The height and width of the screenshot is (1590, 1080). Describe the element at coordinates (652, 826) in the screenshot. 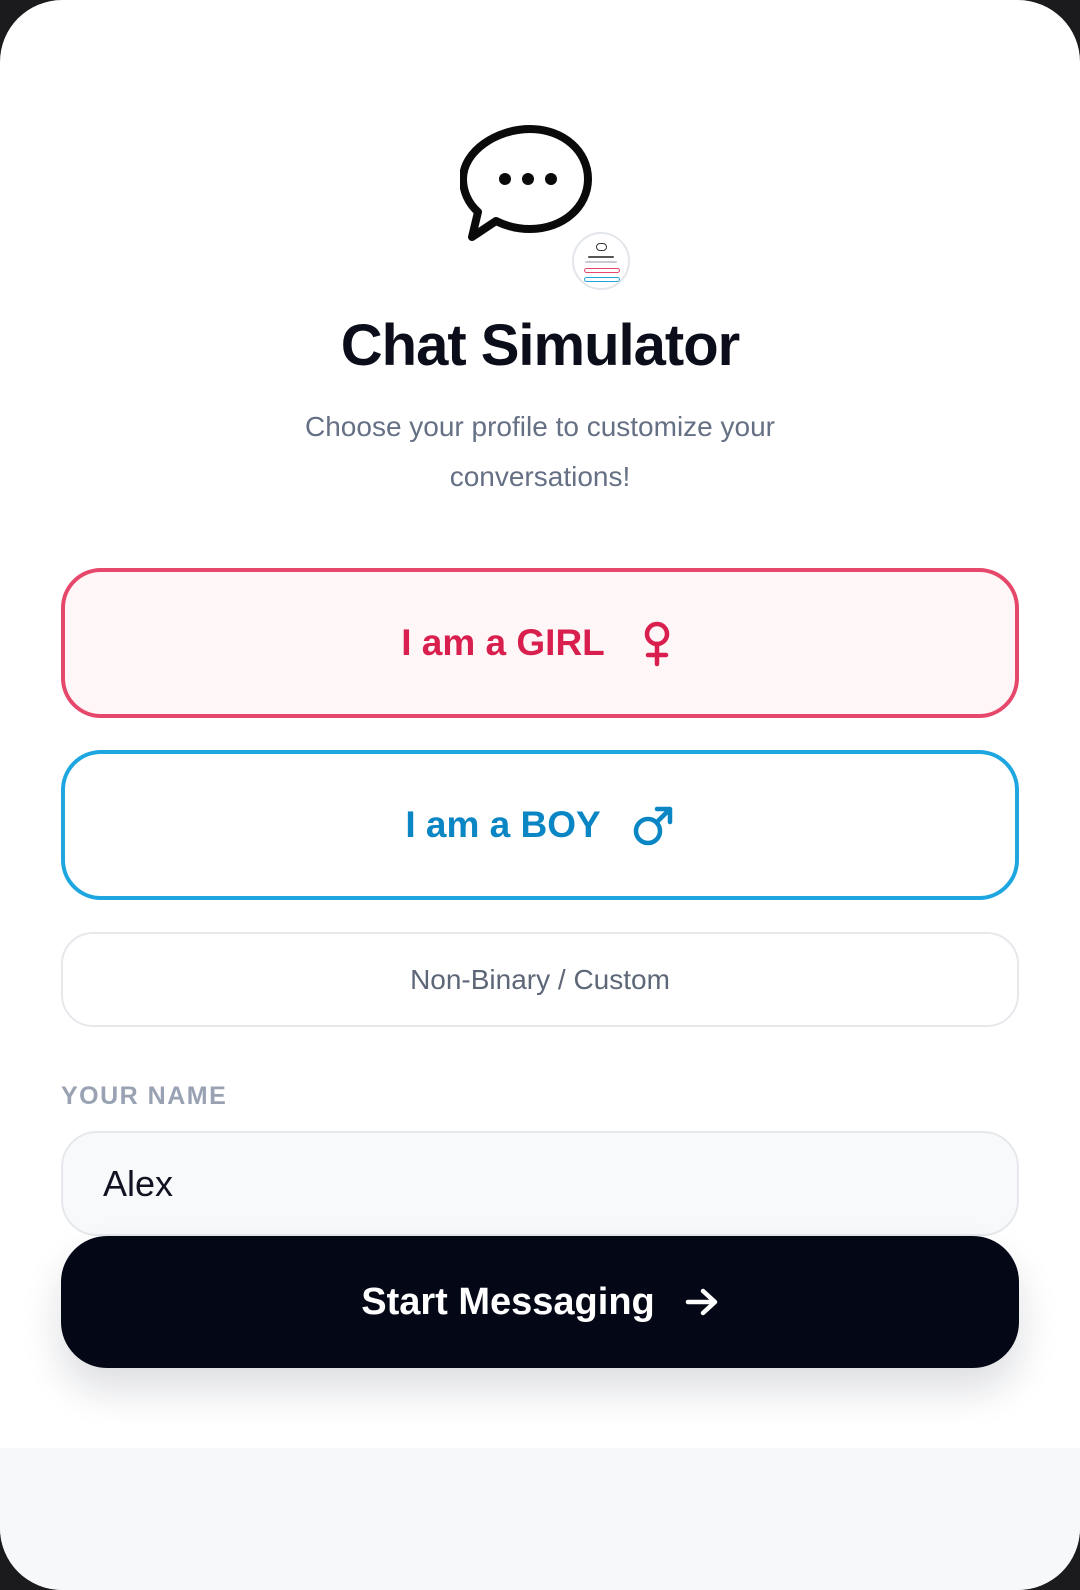

I see `male-symbol-icon` at that location.